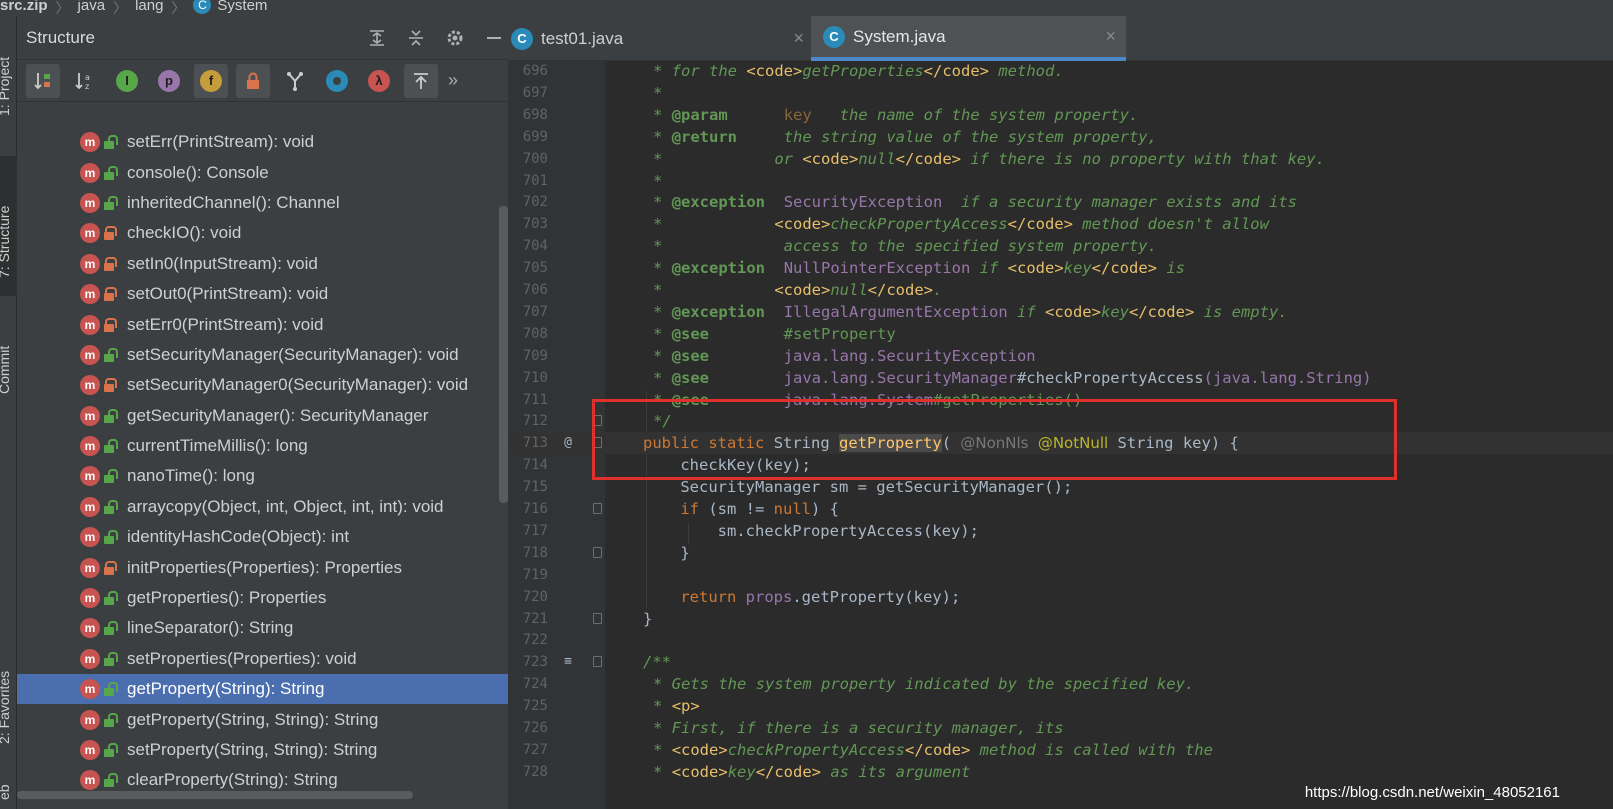  I want to click on editor-tabs: C test01.java × C System.java ×, so click(1060, 38).